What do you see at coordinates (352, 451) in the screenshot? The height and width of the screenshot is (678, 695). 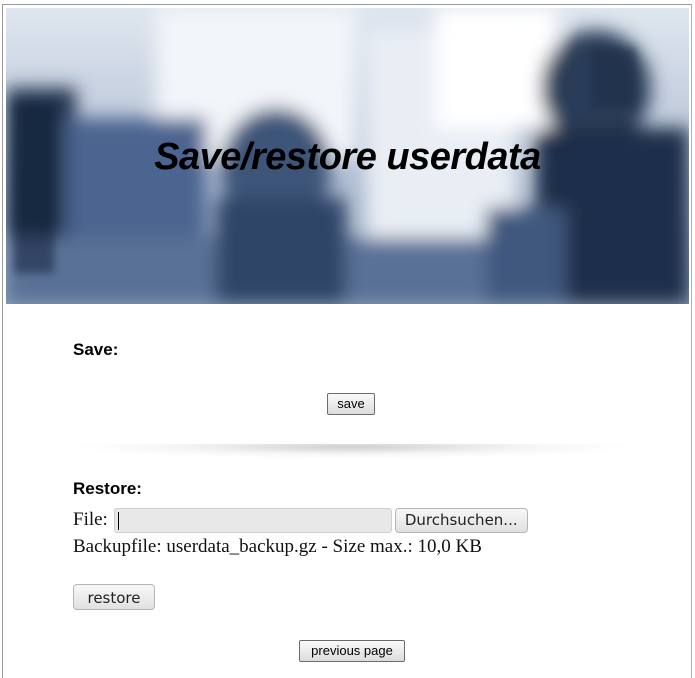 I see `section-divider` at bounding box center [352, 451].